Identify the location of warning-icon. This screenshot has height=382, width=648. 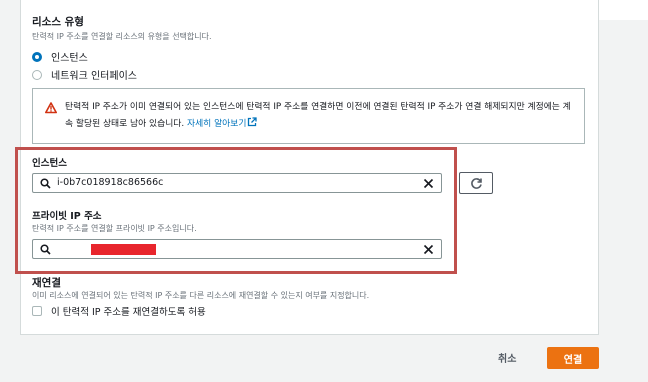
(51, 108).